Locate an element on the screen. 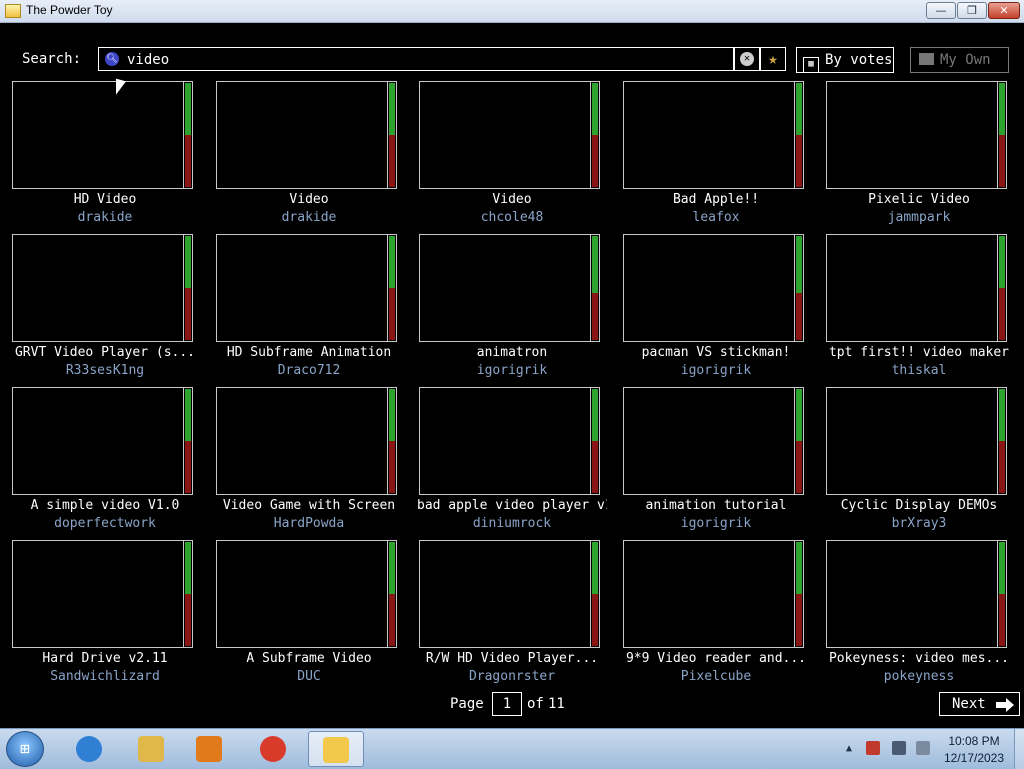 The width and height of the screenshot is (1024, 769). clear-search-button: ✕ is located at coordinates (747, 59).